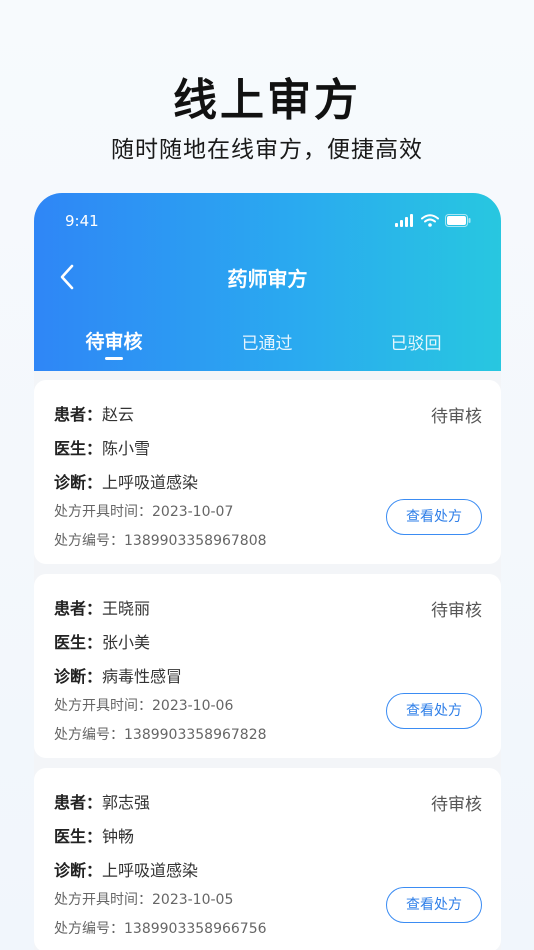 The width and height of the screenshot is (534, 950). I want to click on status-time: 9:41, so click(82, 221).